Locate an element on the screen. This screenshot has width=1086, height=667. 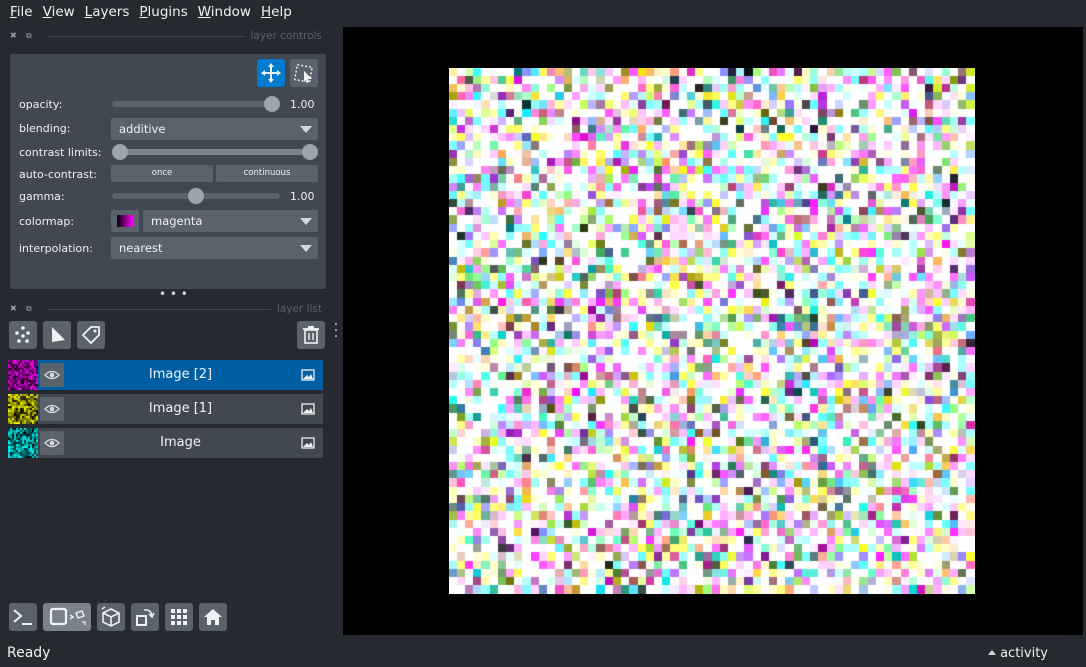
label-tag-icon is located at coordinates (90, 335).